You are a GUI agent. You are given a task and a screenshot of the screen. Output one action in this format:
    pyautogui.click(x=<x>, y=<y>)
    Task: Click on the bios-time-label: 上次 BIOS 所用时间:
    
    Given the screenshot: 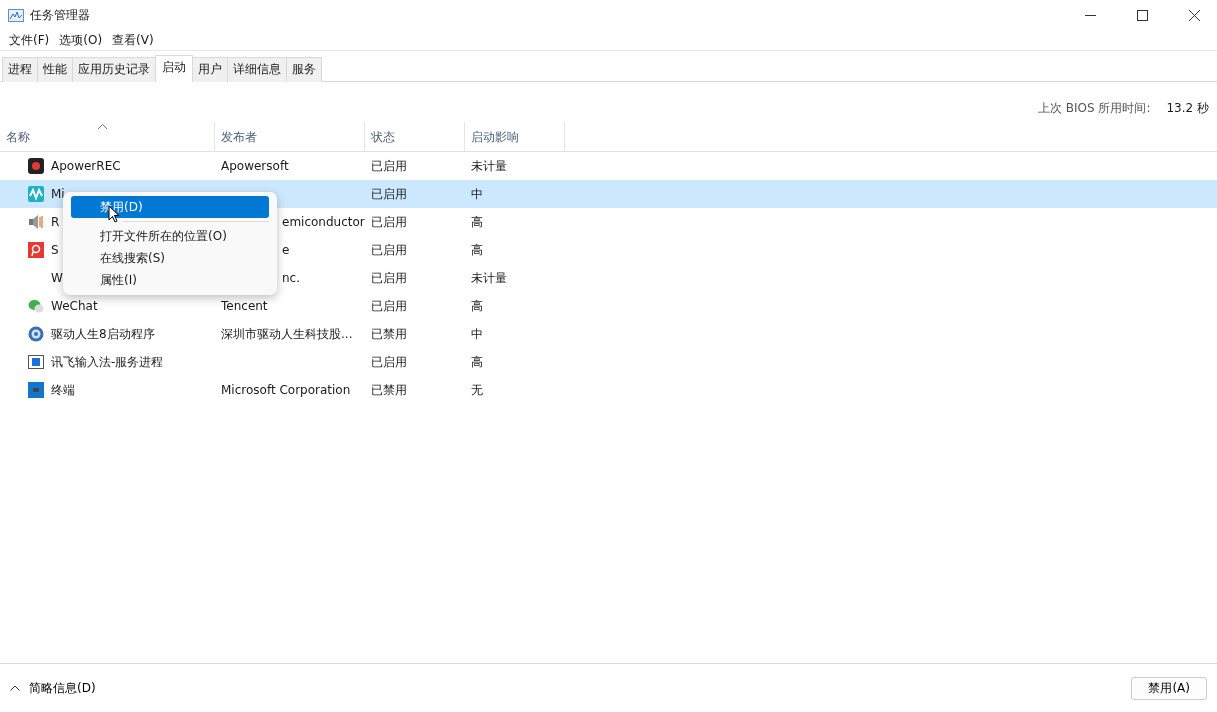 What is the action you would take?
    pyautogui.click(x=1094, y=108)
    